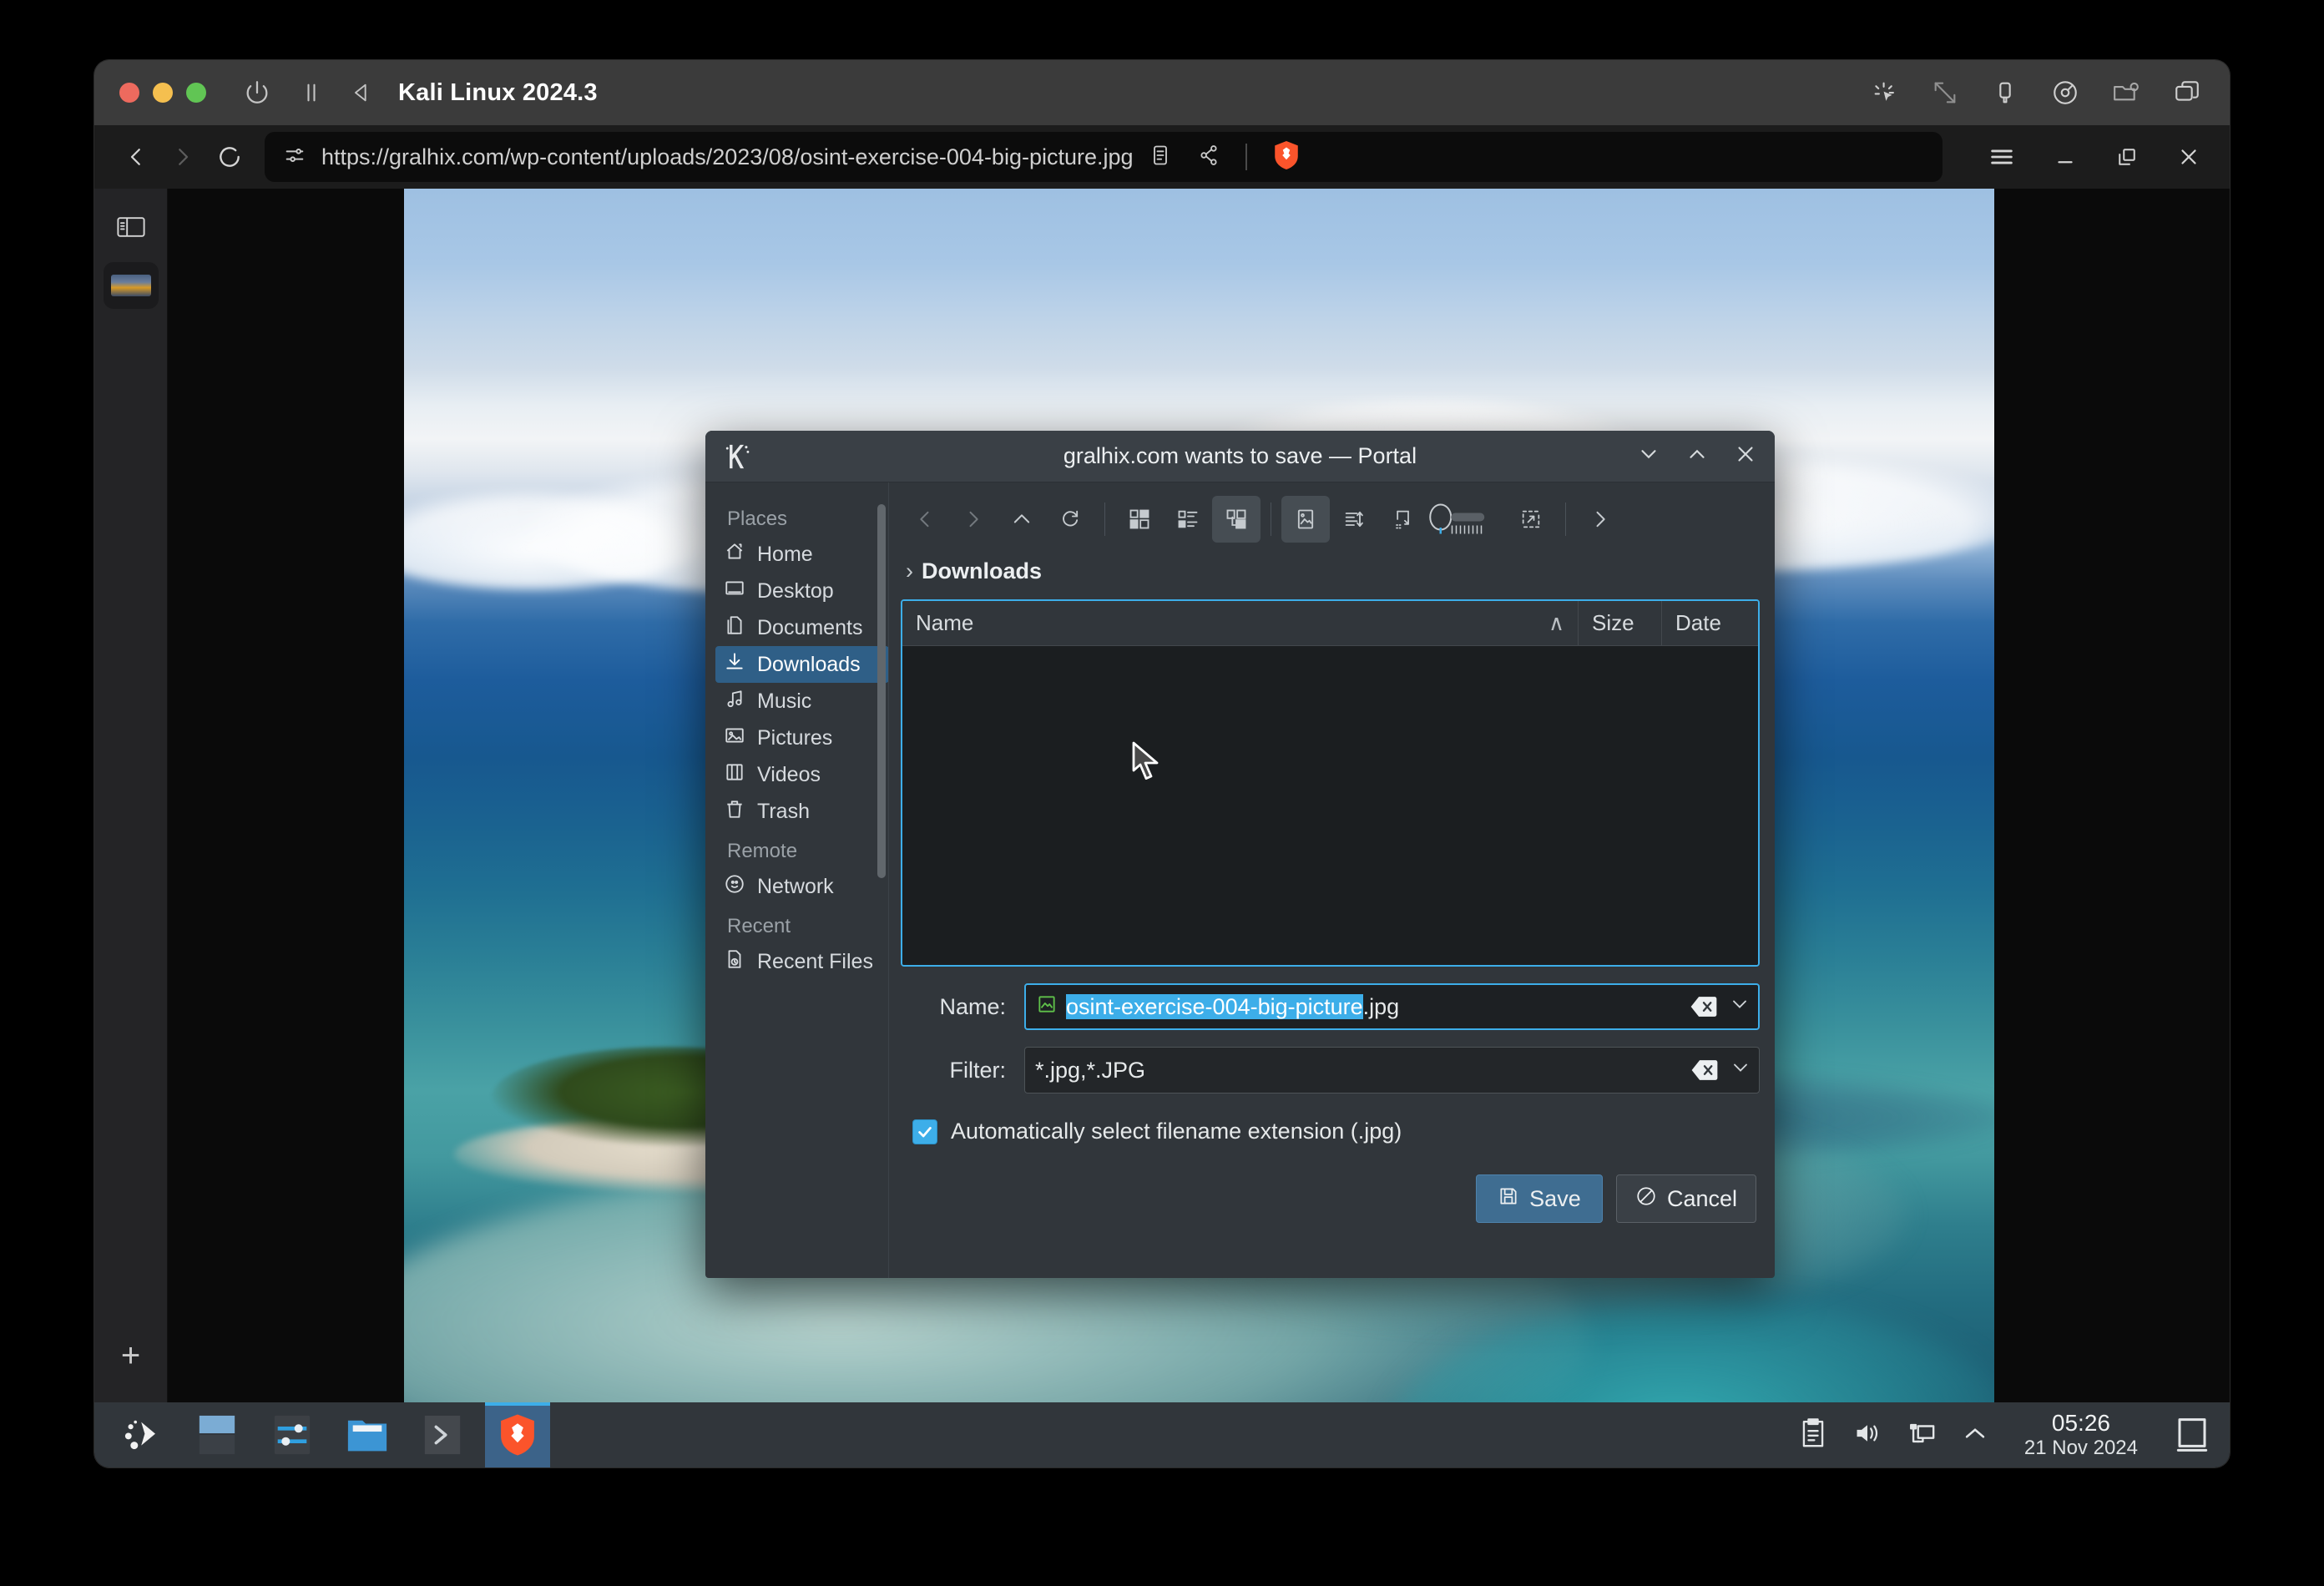  What do you see at coordinates (292, 1434) in the screenshot?
I see `settings-app` at bounding box center [292, 1434].